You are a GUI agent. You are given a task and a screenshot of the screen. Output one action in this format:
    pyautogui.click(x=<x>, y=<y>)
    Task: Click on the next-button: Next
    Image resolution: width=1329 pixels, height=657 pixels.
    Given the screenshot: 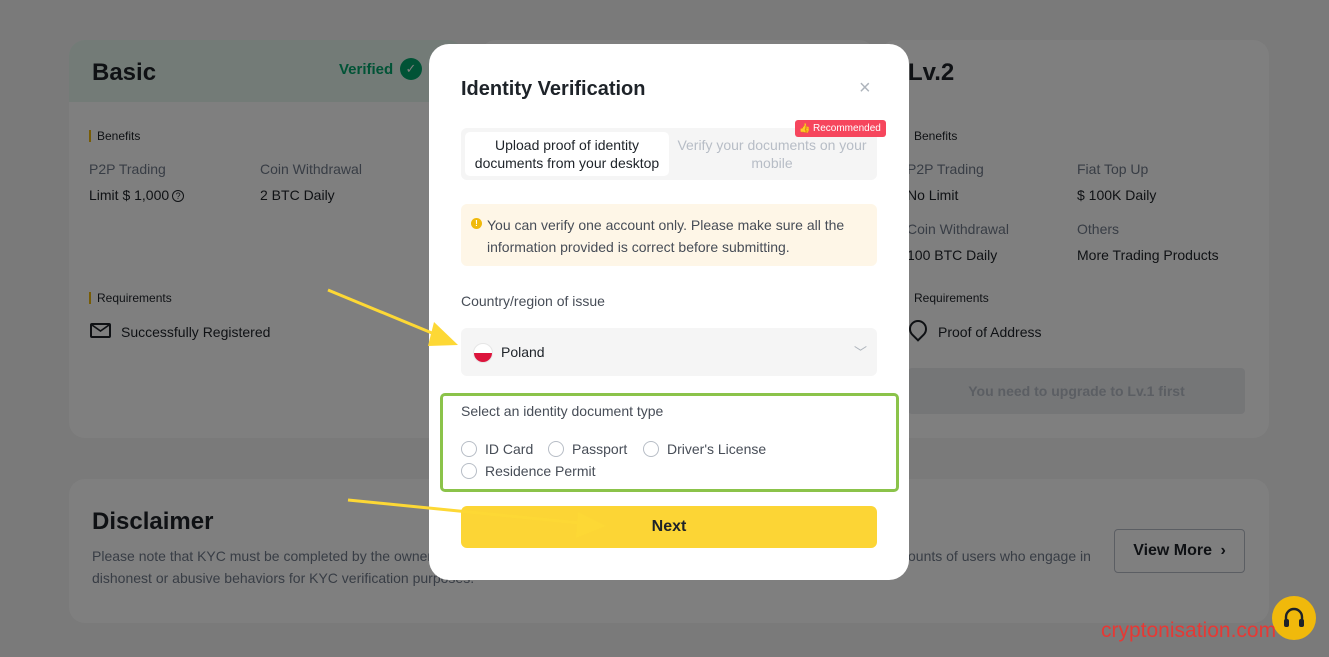 What is the action you would take?
    pyautogui.click(x=669, y=527)
    